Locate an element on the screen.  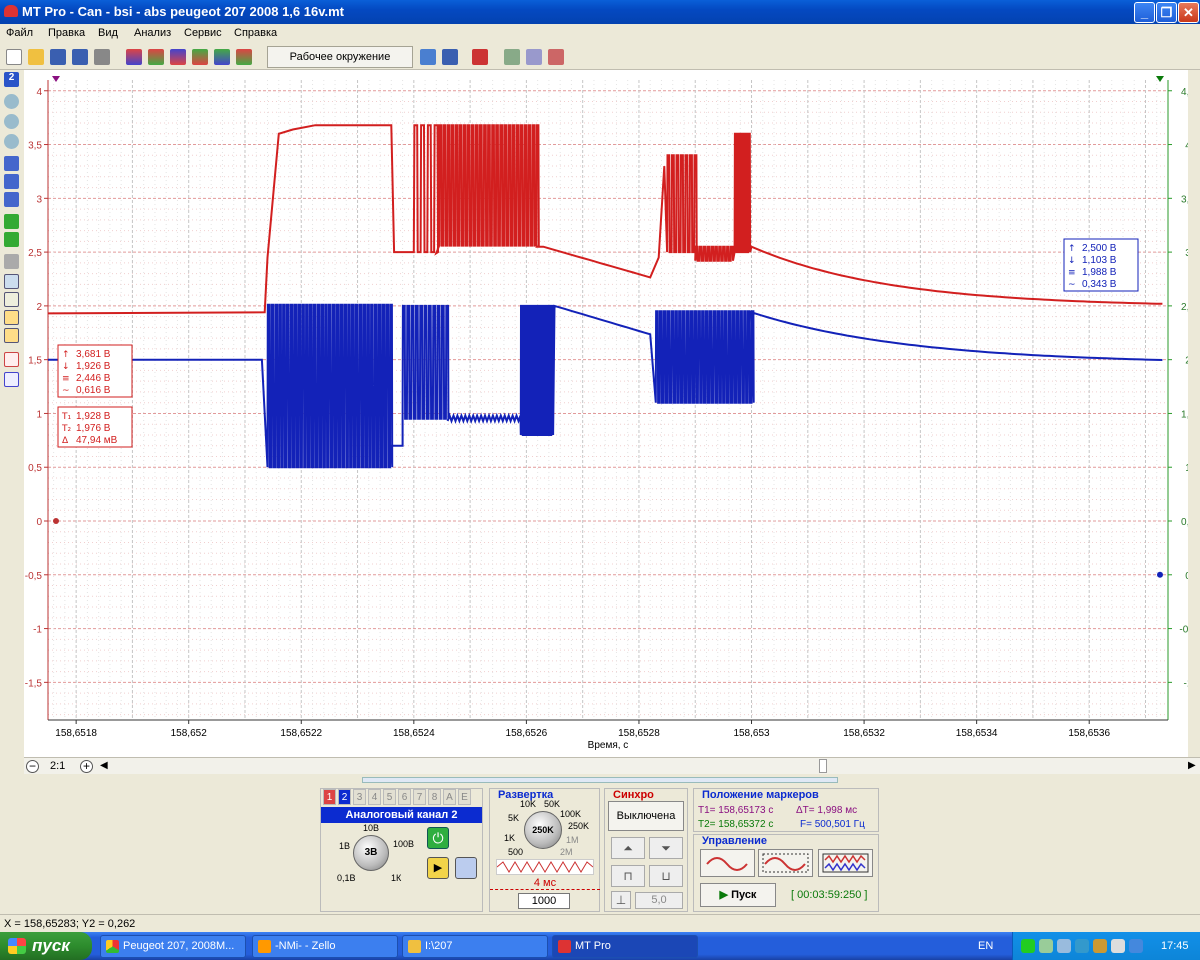
zoom-reset-icon is located at coordinates (11, 121).